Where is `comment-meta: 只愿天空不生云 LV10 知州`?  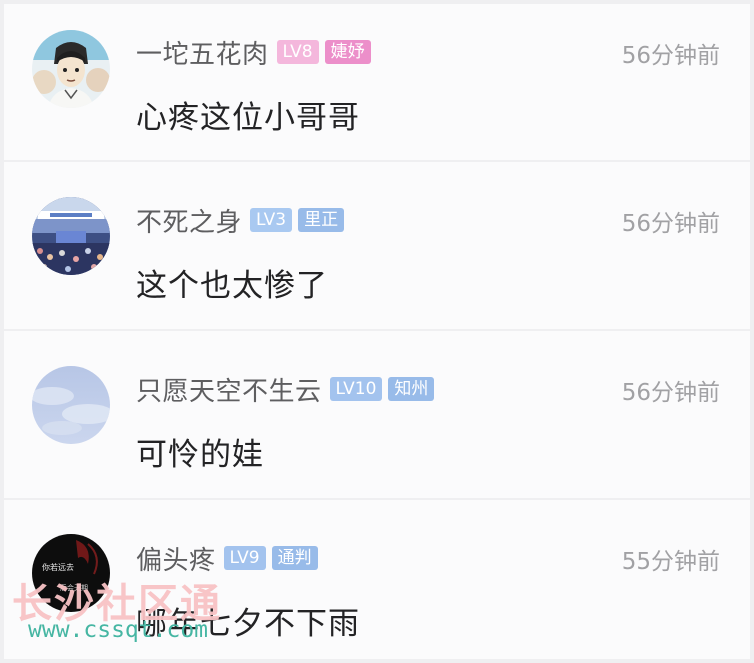 comment-meta: 只愿天空不生云 LV10 知州 is located at coordinates (285, 389).